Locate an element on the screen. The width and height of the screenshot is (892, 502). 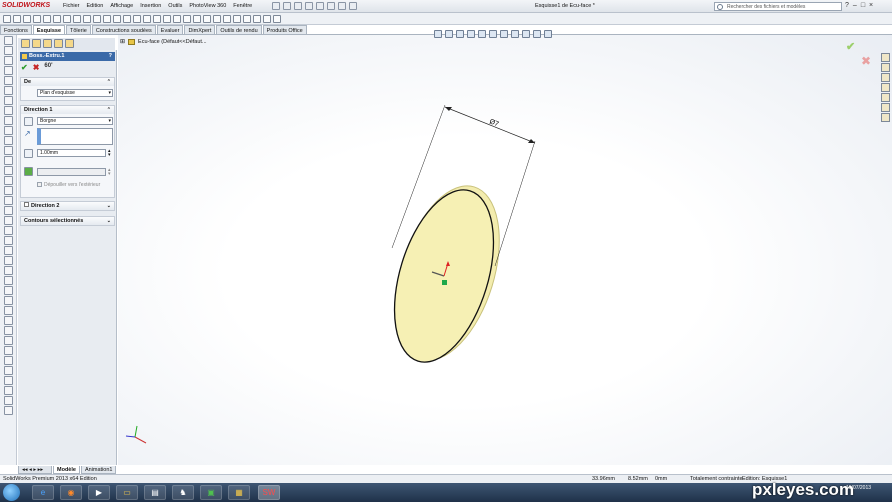
explorer-icon: ▭ is located at coordinates (127, 492).